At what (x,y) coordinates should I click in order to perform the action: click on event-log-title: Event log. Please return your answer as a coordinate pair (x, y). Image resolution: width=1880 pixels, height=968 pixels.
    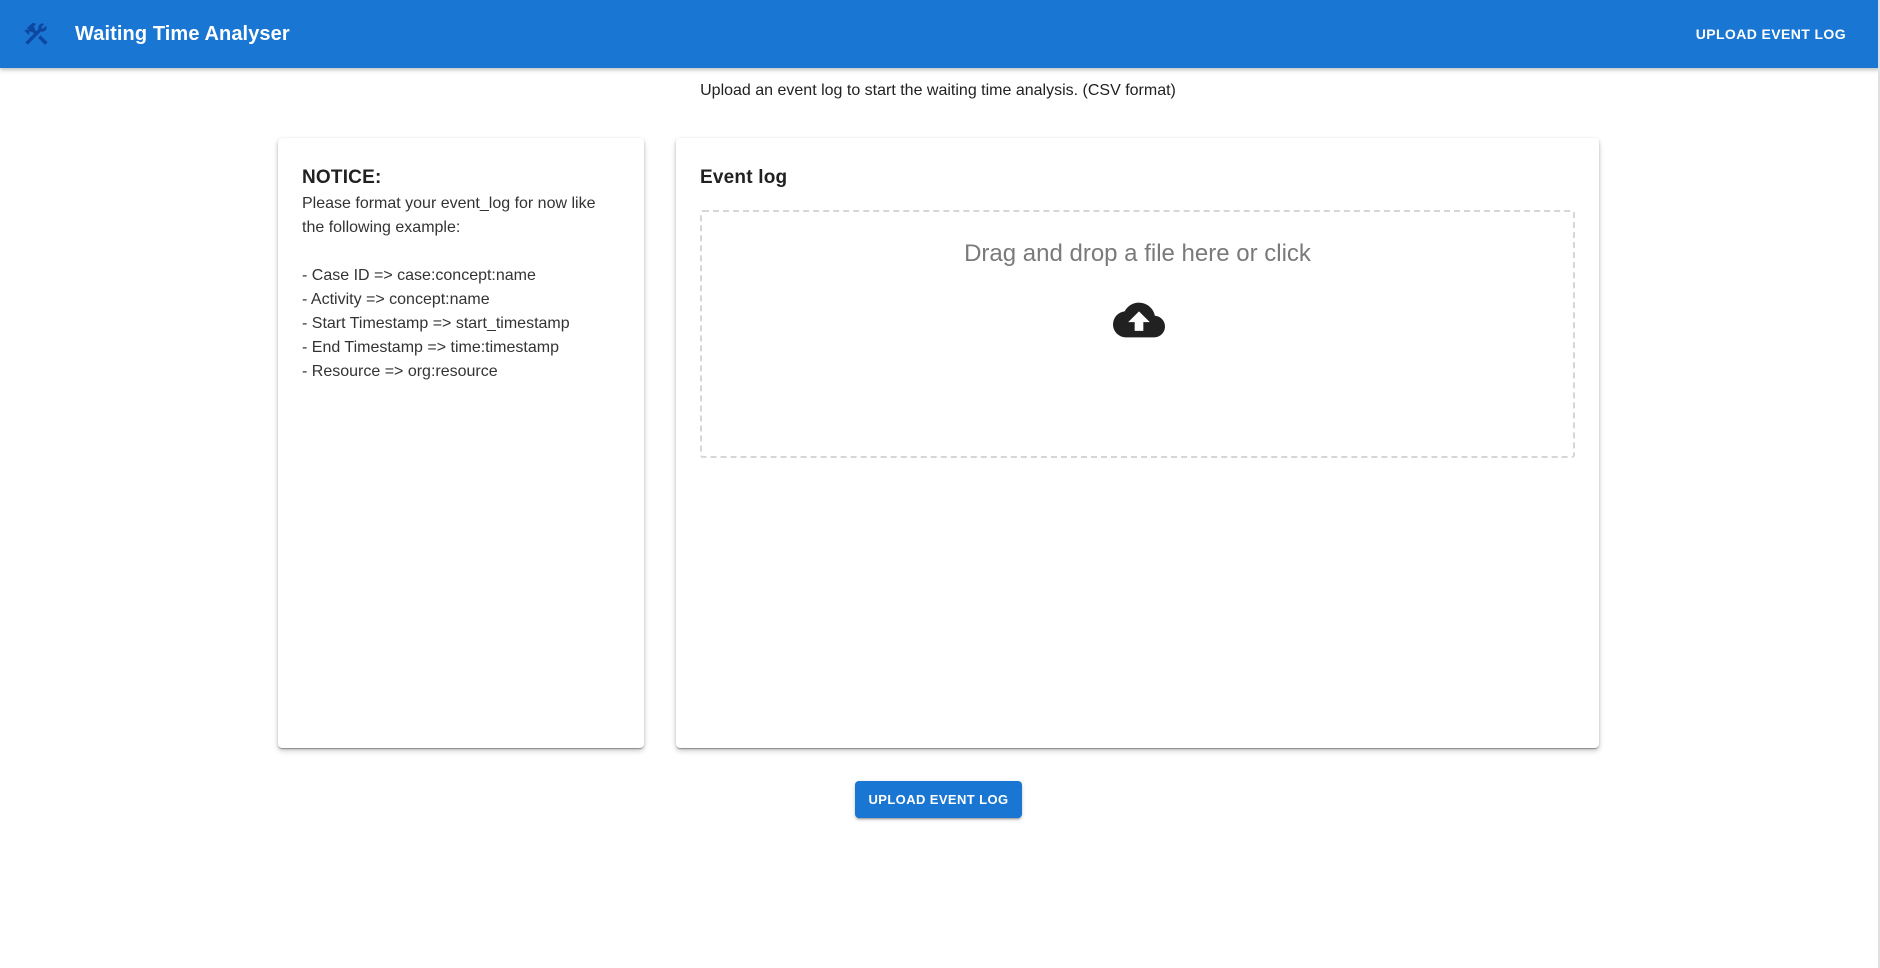
    Looking at the image, I should click on (744, 177).